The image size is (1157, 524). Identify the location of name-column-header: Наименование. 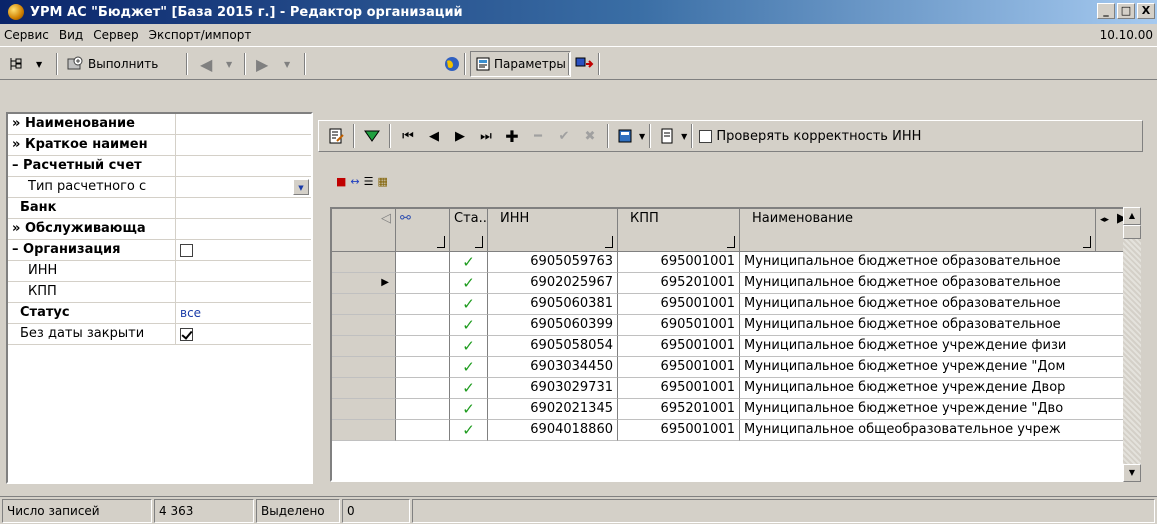
(918, 230).